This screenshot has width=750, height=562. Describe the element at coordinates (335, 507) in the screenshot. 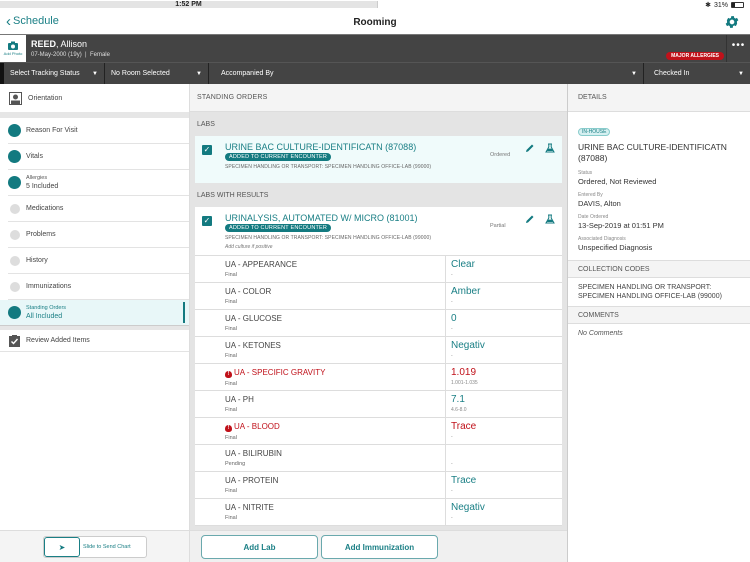

I see `result-name: UA - NITRITE` at that location.